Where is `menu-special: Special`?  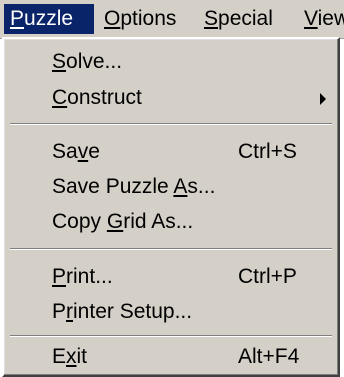
menu-special: Special is located at coordinates (246, 19).